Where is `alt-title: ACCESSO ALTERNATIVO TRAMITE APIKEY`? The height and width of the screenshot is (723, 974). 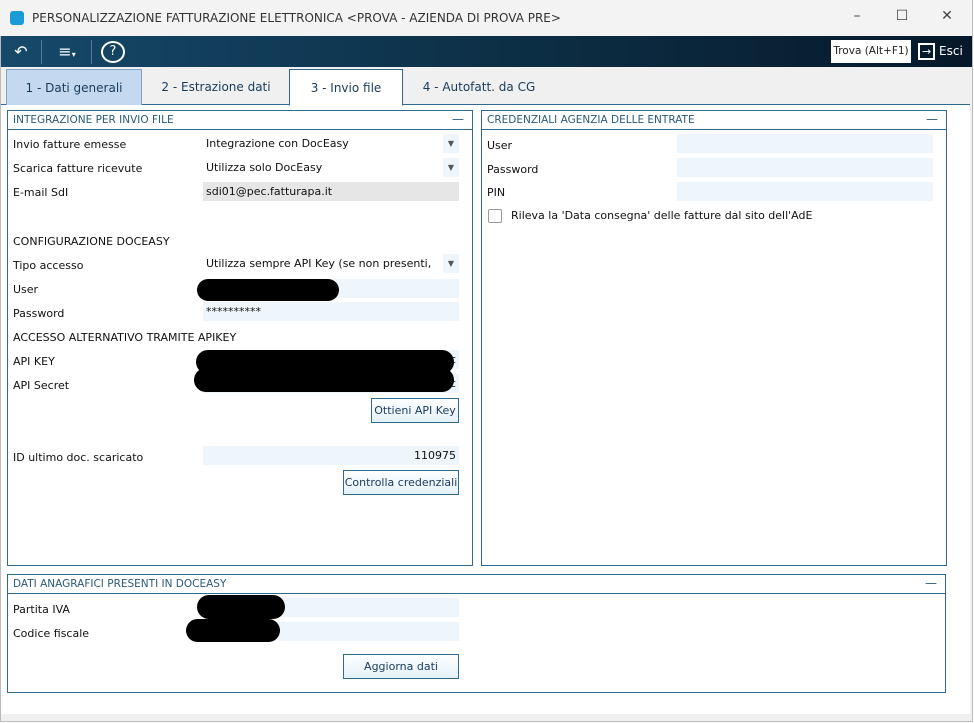 alt-title: ACCESSO ALTERNATIVO TRAMITE APIKEY is located at coordinates (125, 337).